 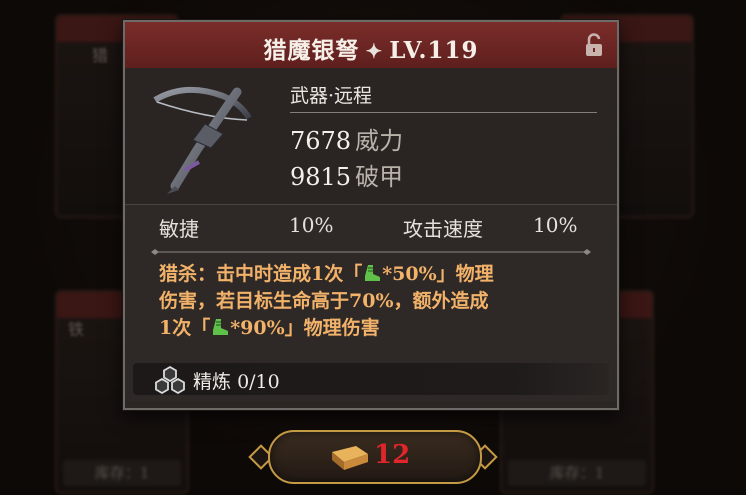 What do you see at coordinates (305, 328) in the screenshot?
I see `skill-text: *90%」物理伤害` at bounding box center [305, 328].